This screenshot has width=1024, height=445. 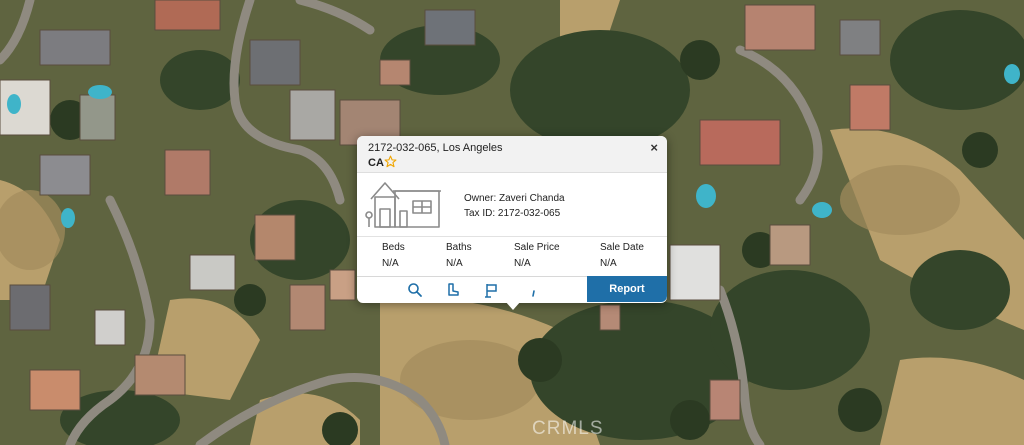 What do you see at coordinates (390, 161) in the screenshot?
I see `star-icon` at bounding box center [390, 161].